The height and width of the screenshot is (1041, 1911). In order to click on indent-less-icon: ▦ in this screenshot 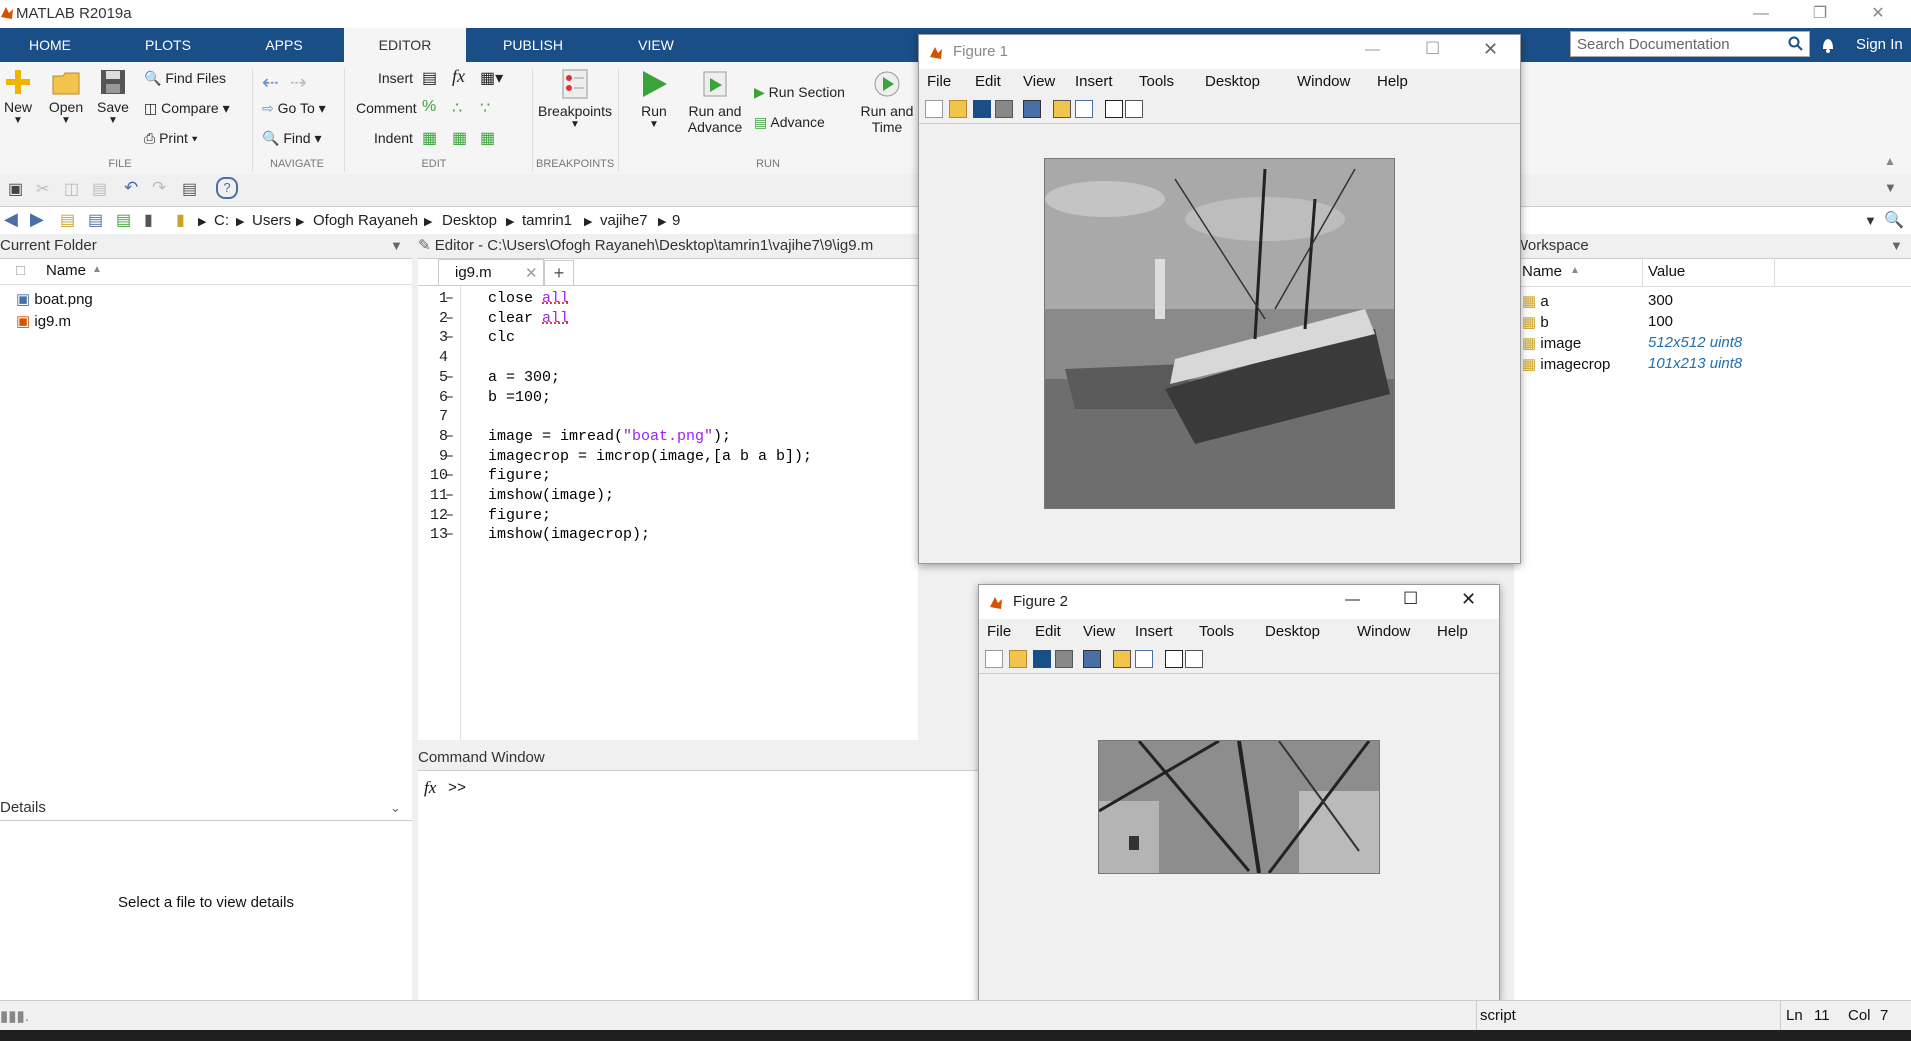, I will do `click(487, 138)`.